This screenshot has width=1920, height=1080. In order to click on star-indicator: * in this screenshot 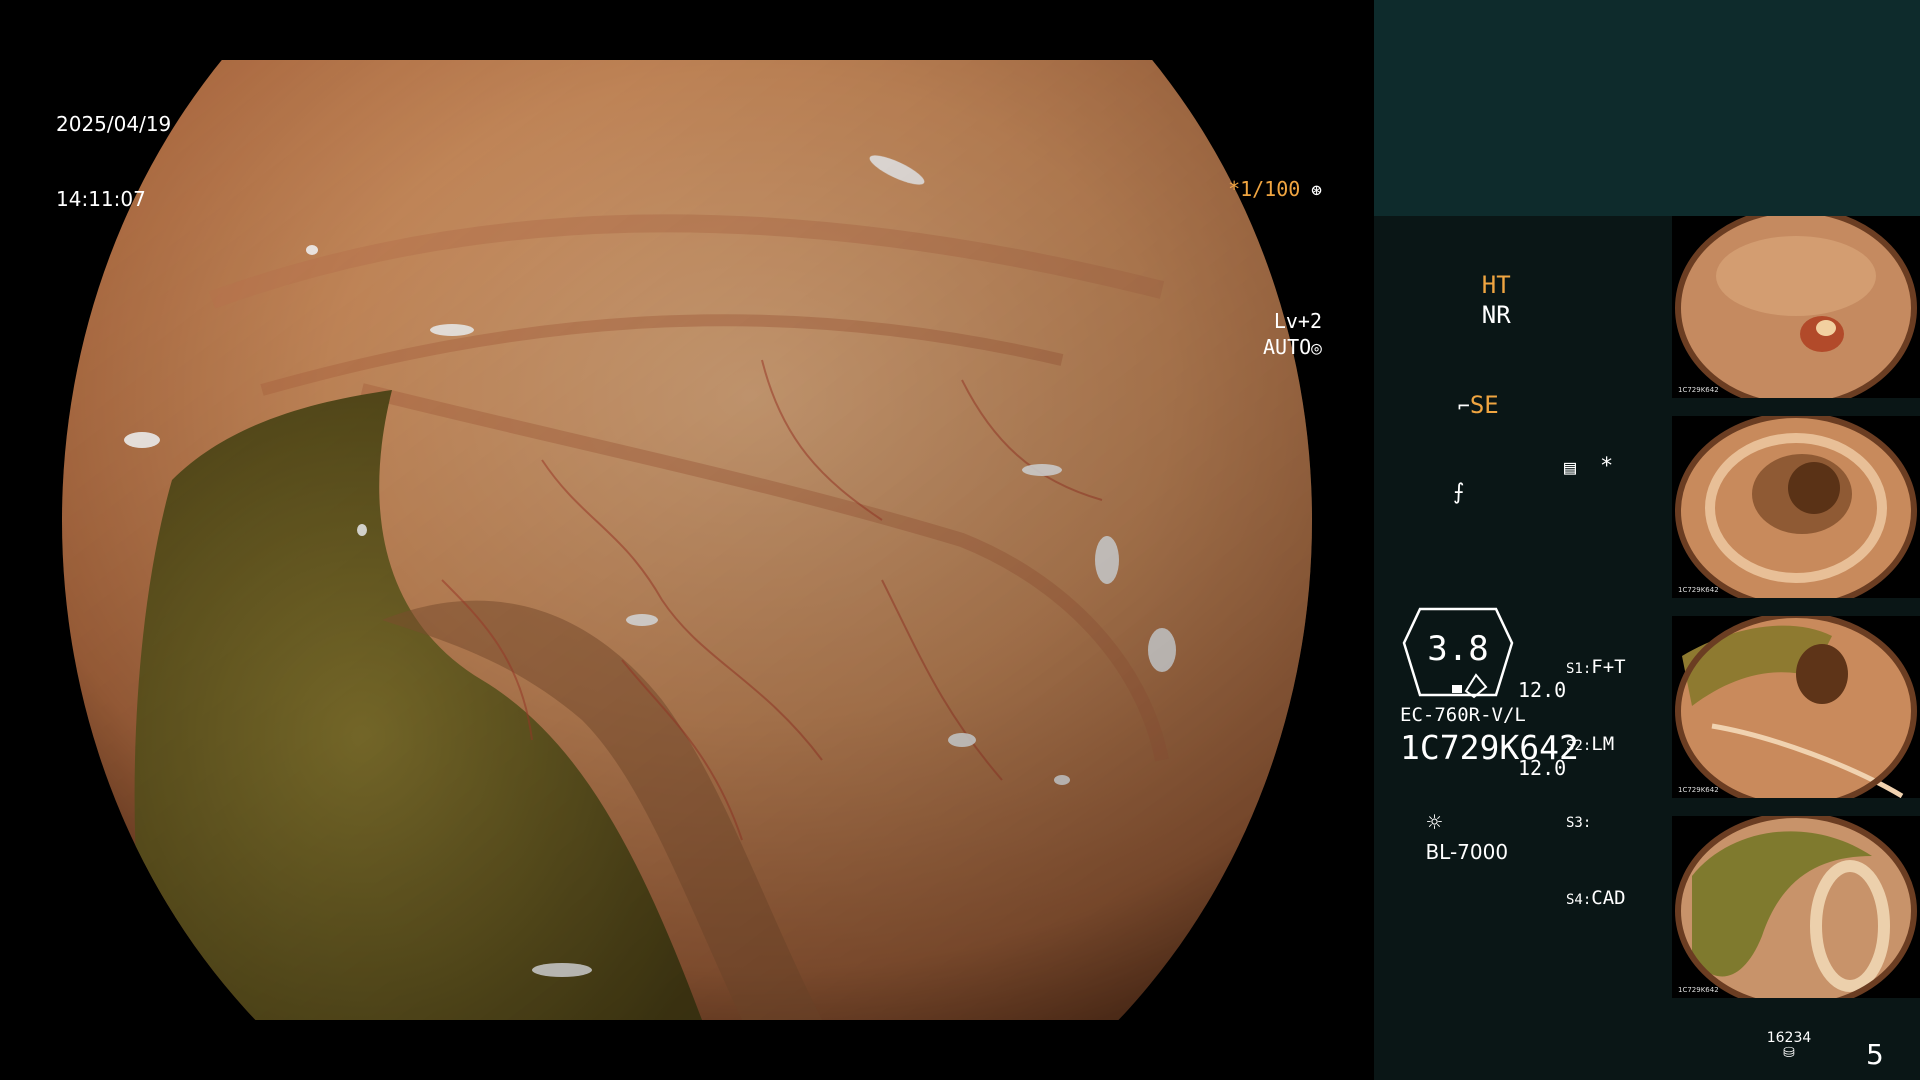, I will do `click(1607, 466)`.